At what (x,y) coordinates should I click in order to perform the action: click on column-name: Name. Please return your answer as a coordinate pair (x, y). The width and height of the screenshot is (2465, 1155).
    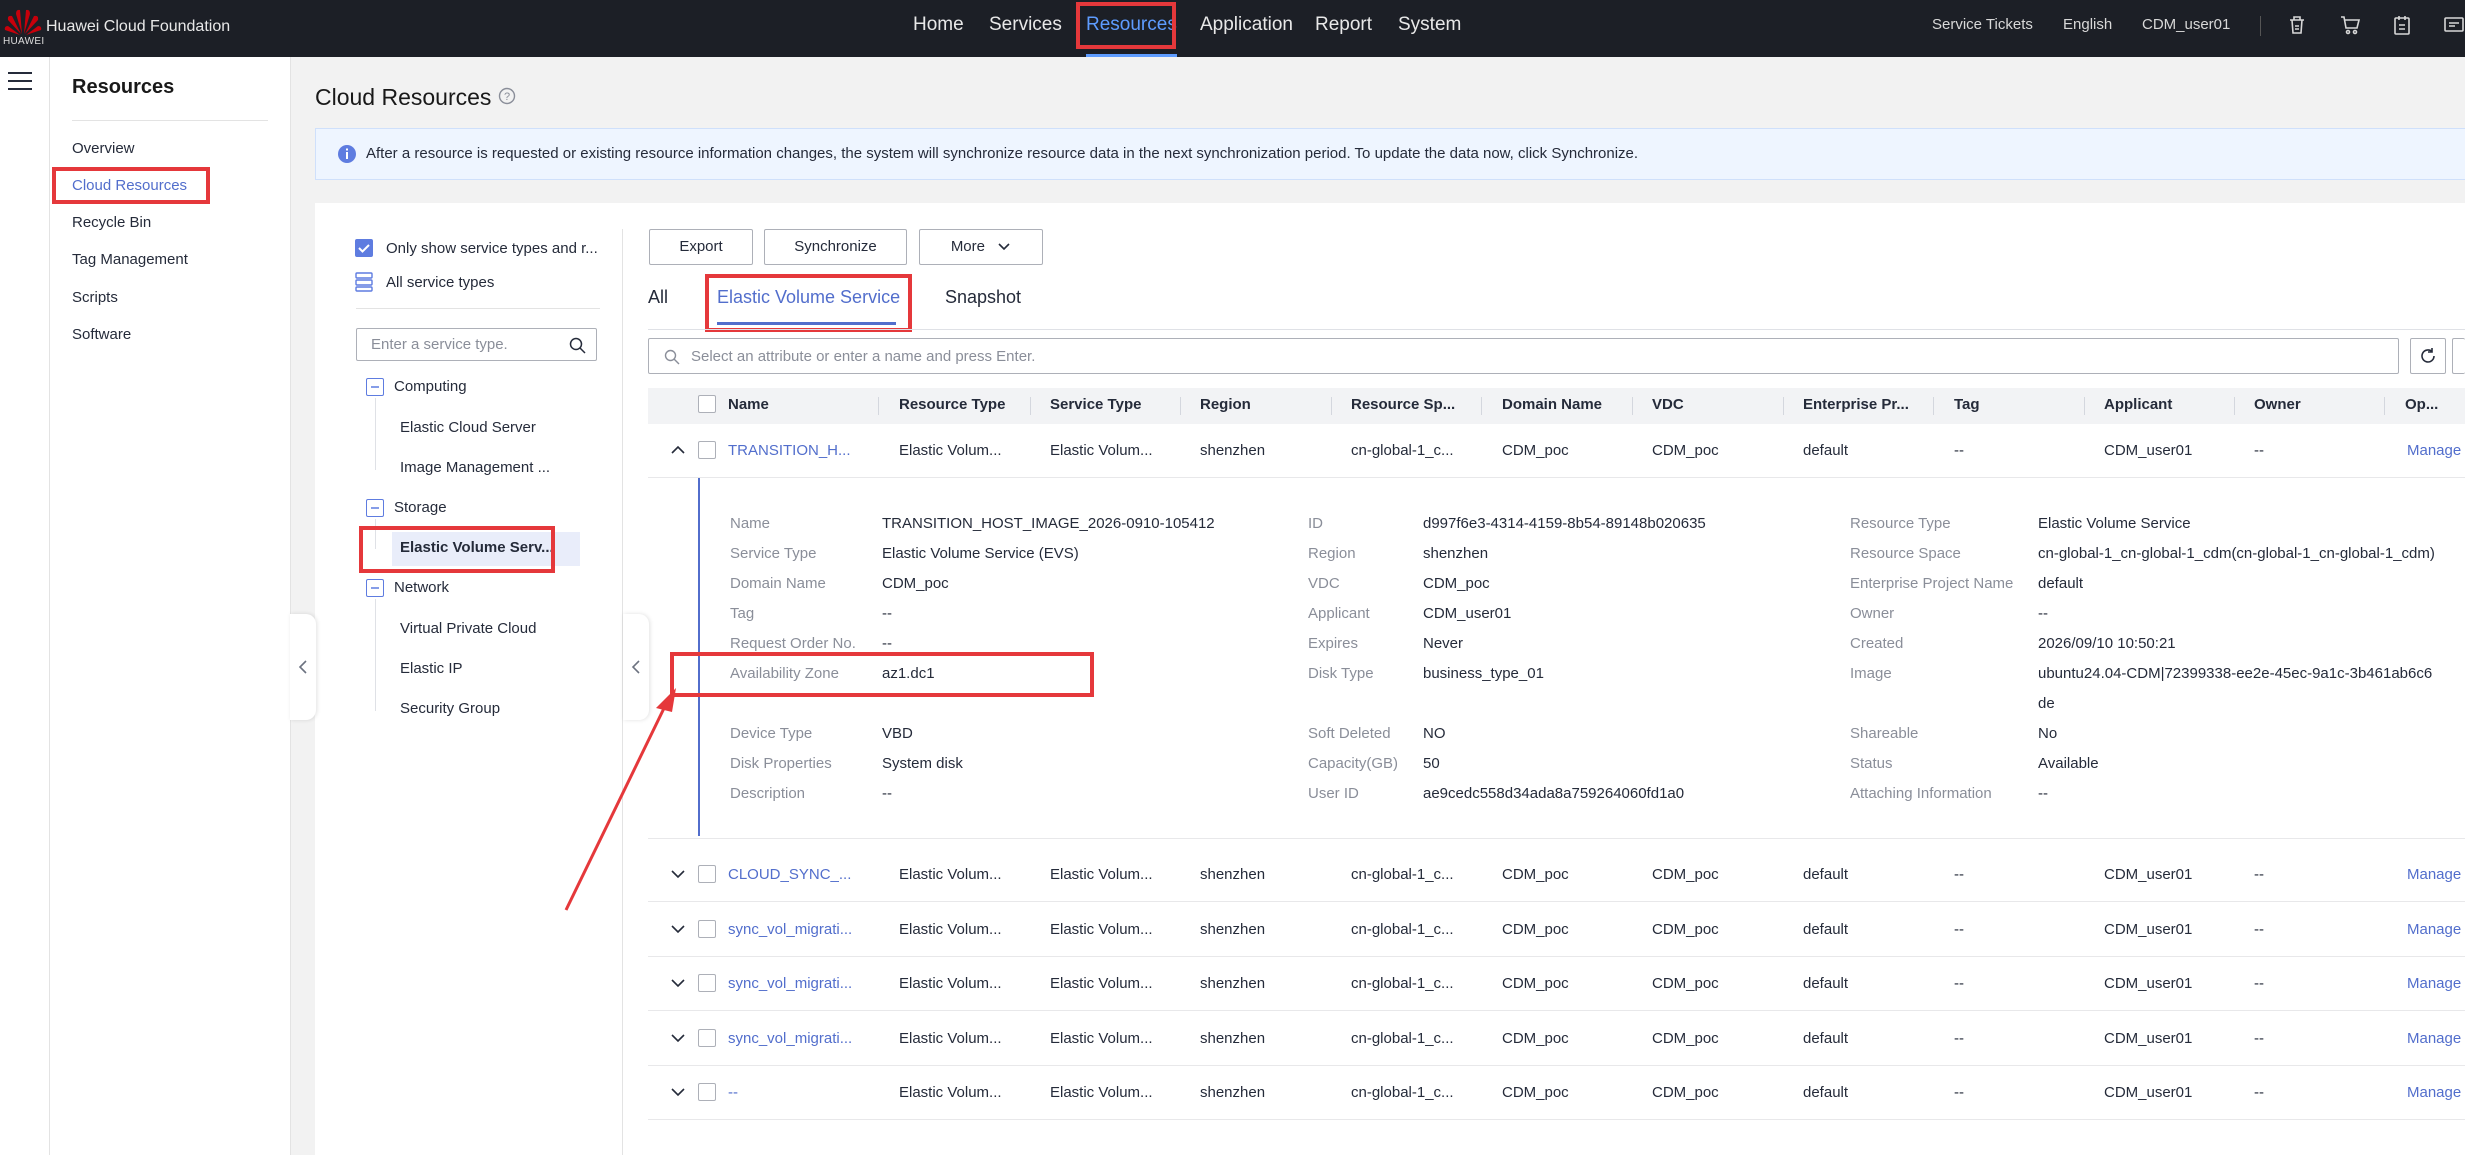
    Looking at the image, I should click on (775, 404).